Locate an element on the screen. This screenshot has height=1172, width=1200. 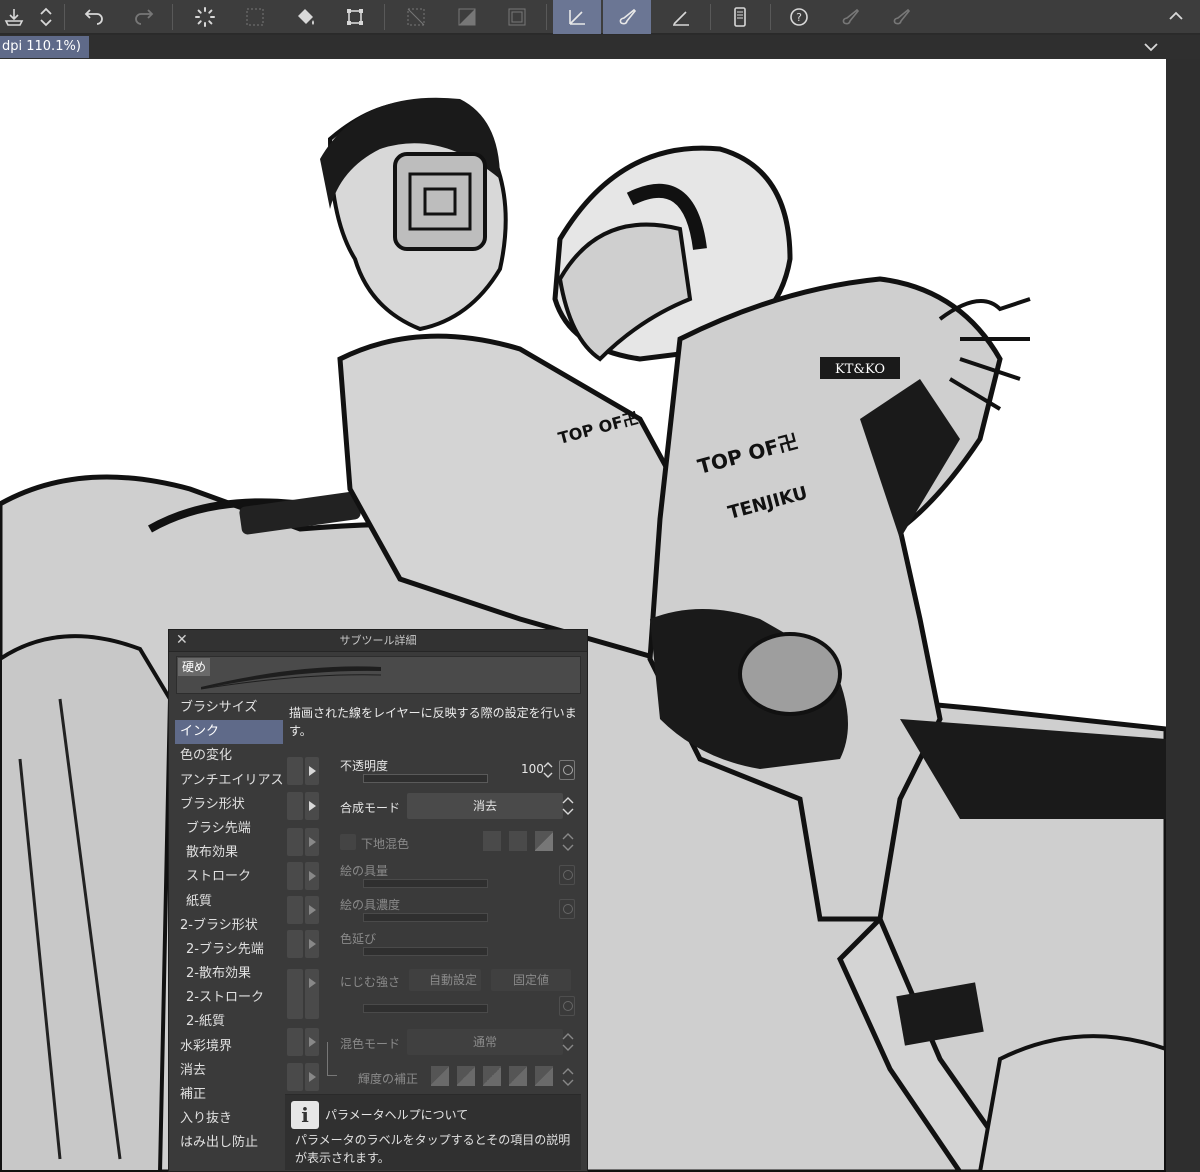
category-item: 紙質 is located at coordinates (229, 902).